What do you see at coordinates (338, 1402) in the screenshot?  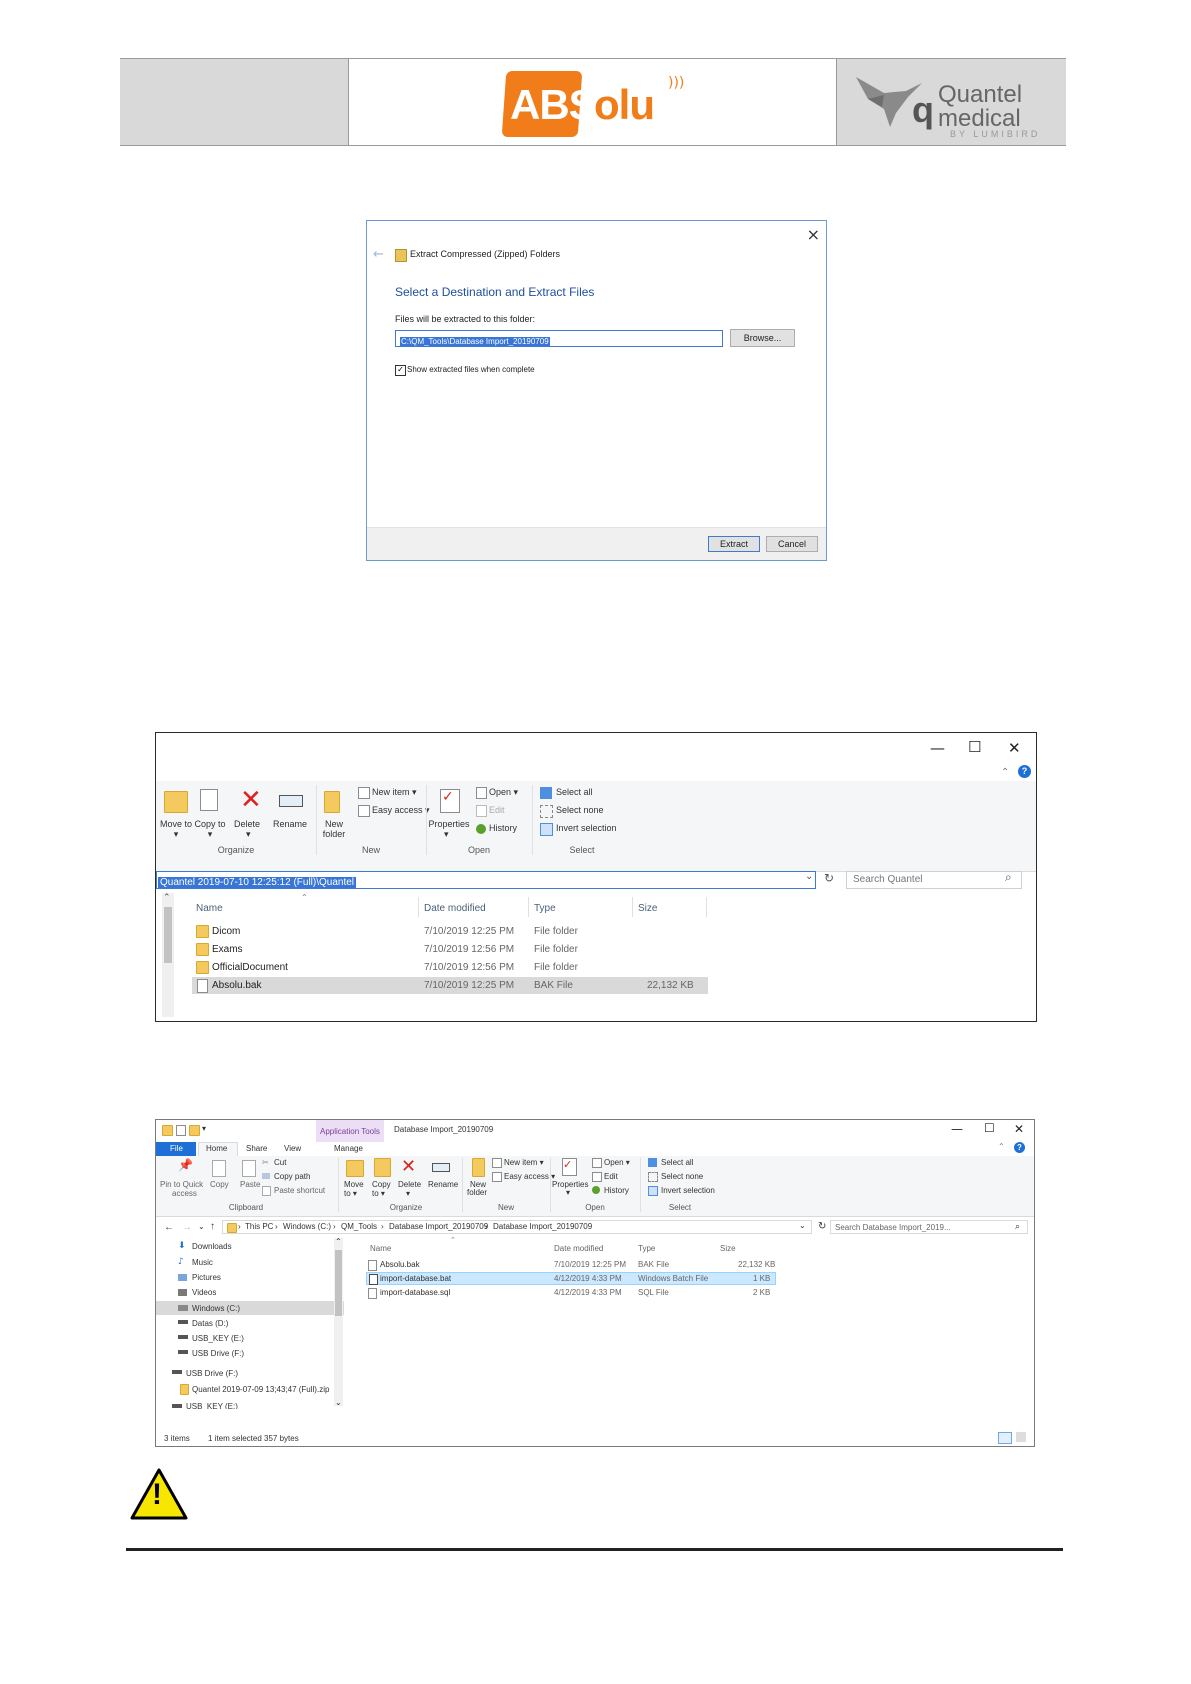 I see `scroll-down-icon: ⌄` at bounding box center [338, 1402].